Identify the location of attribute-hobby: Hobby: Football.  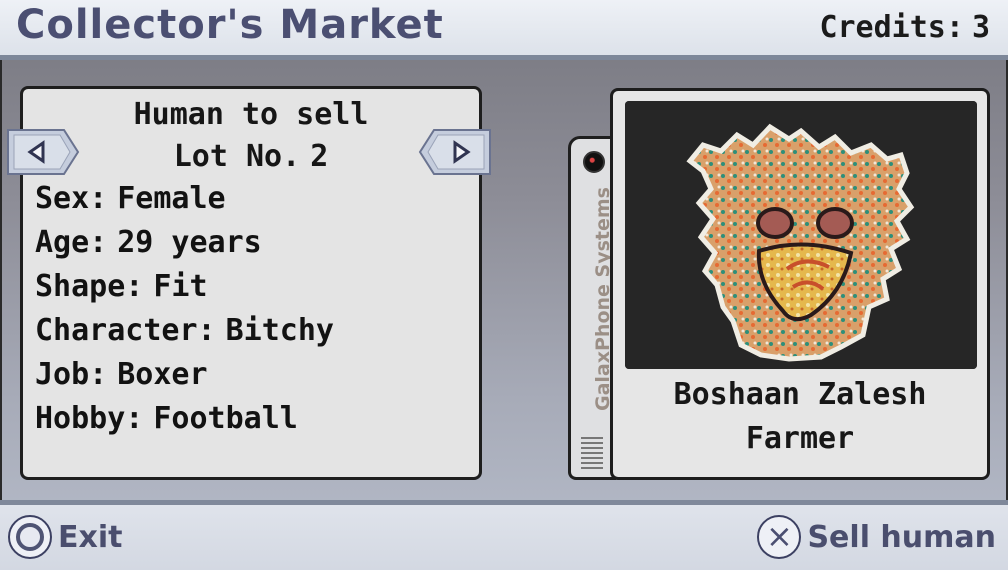
(166, 418).